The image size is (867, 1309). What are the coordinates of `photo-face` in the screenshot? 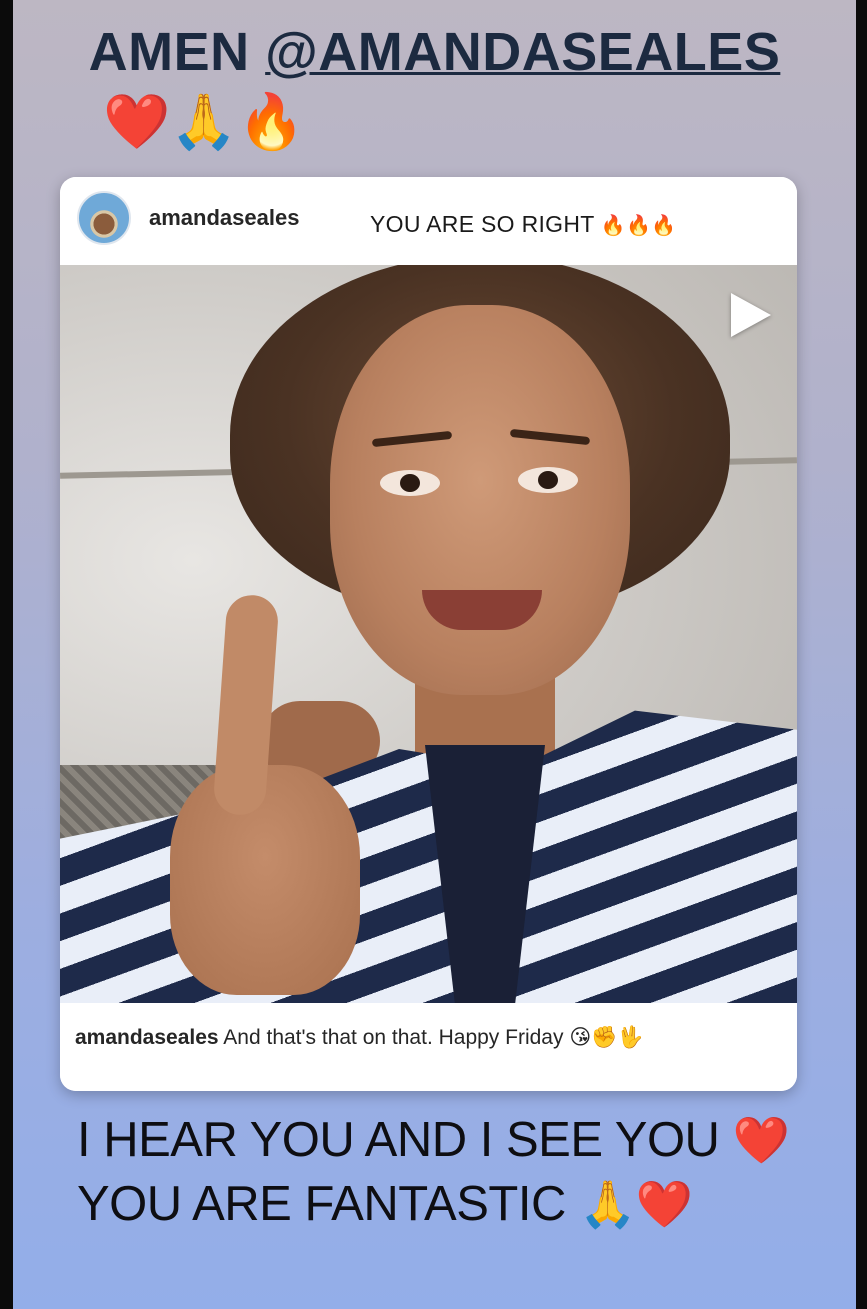 It's located at (480, 500).